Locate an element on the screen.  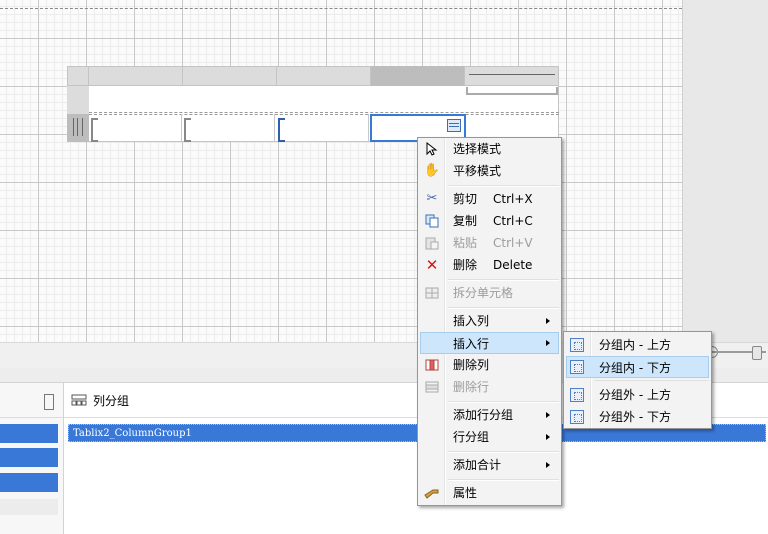
zoom-slider-thumb is located at coordinates (757, 353).